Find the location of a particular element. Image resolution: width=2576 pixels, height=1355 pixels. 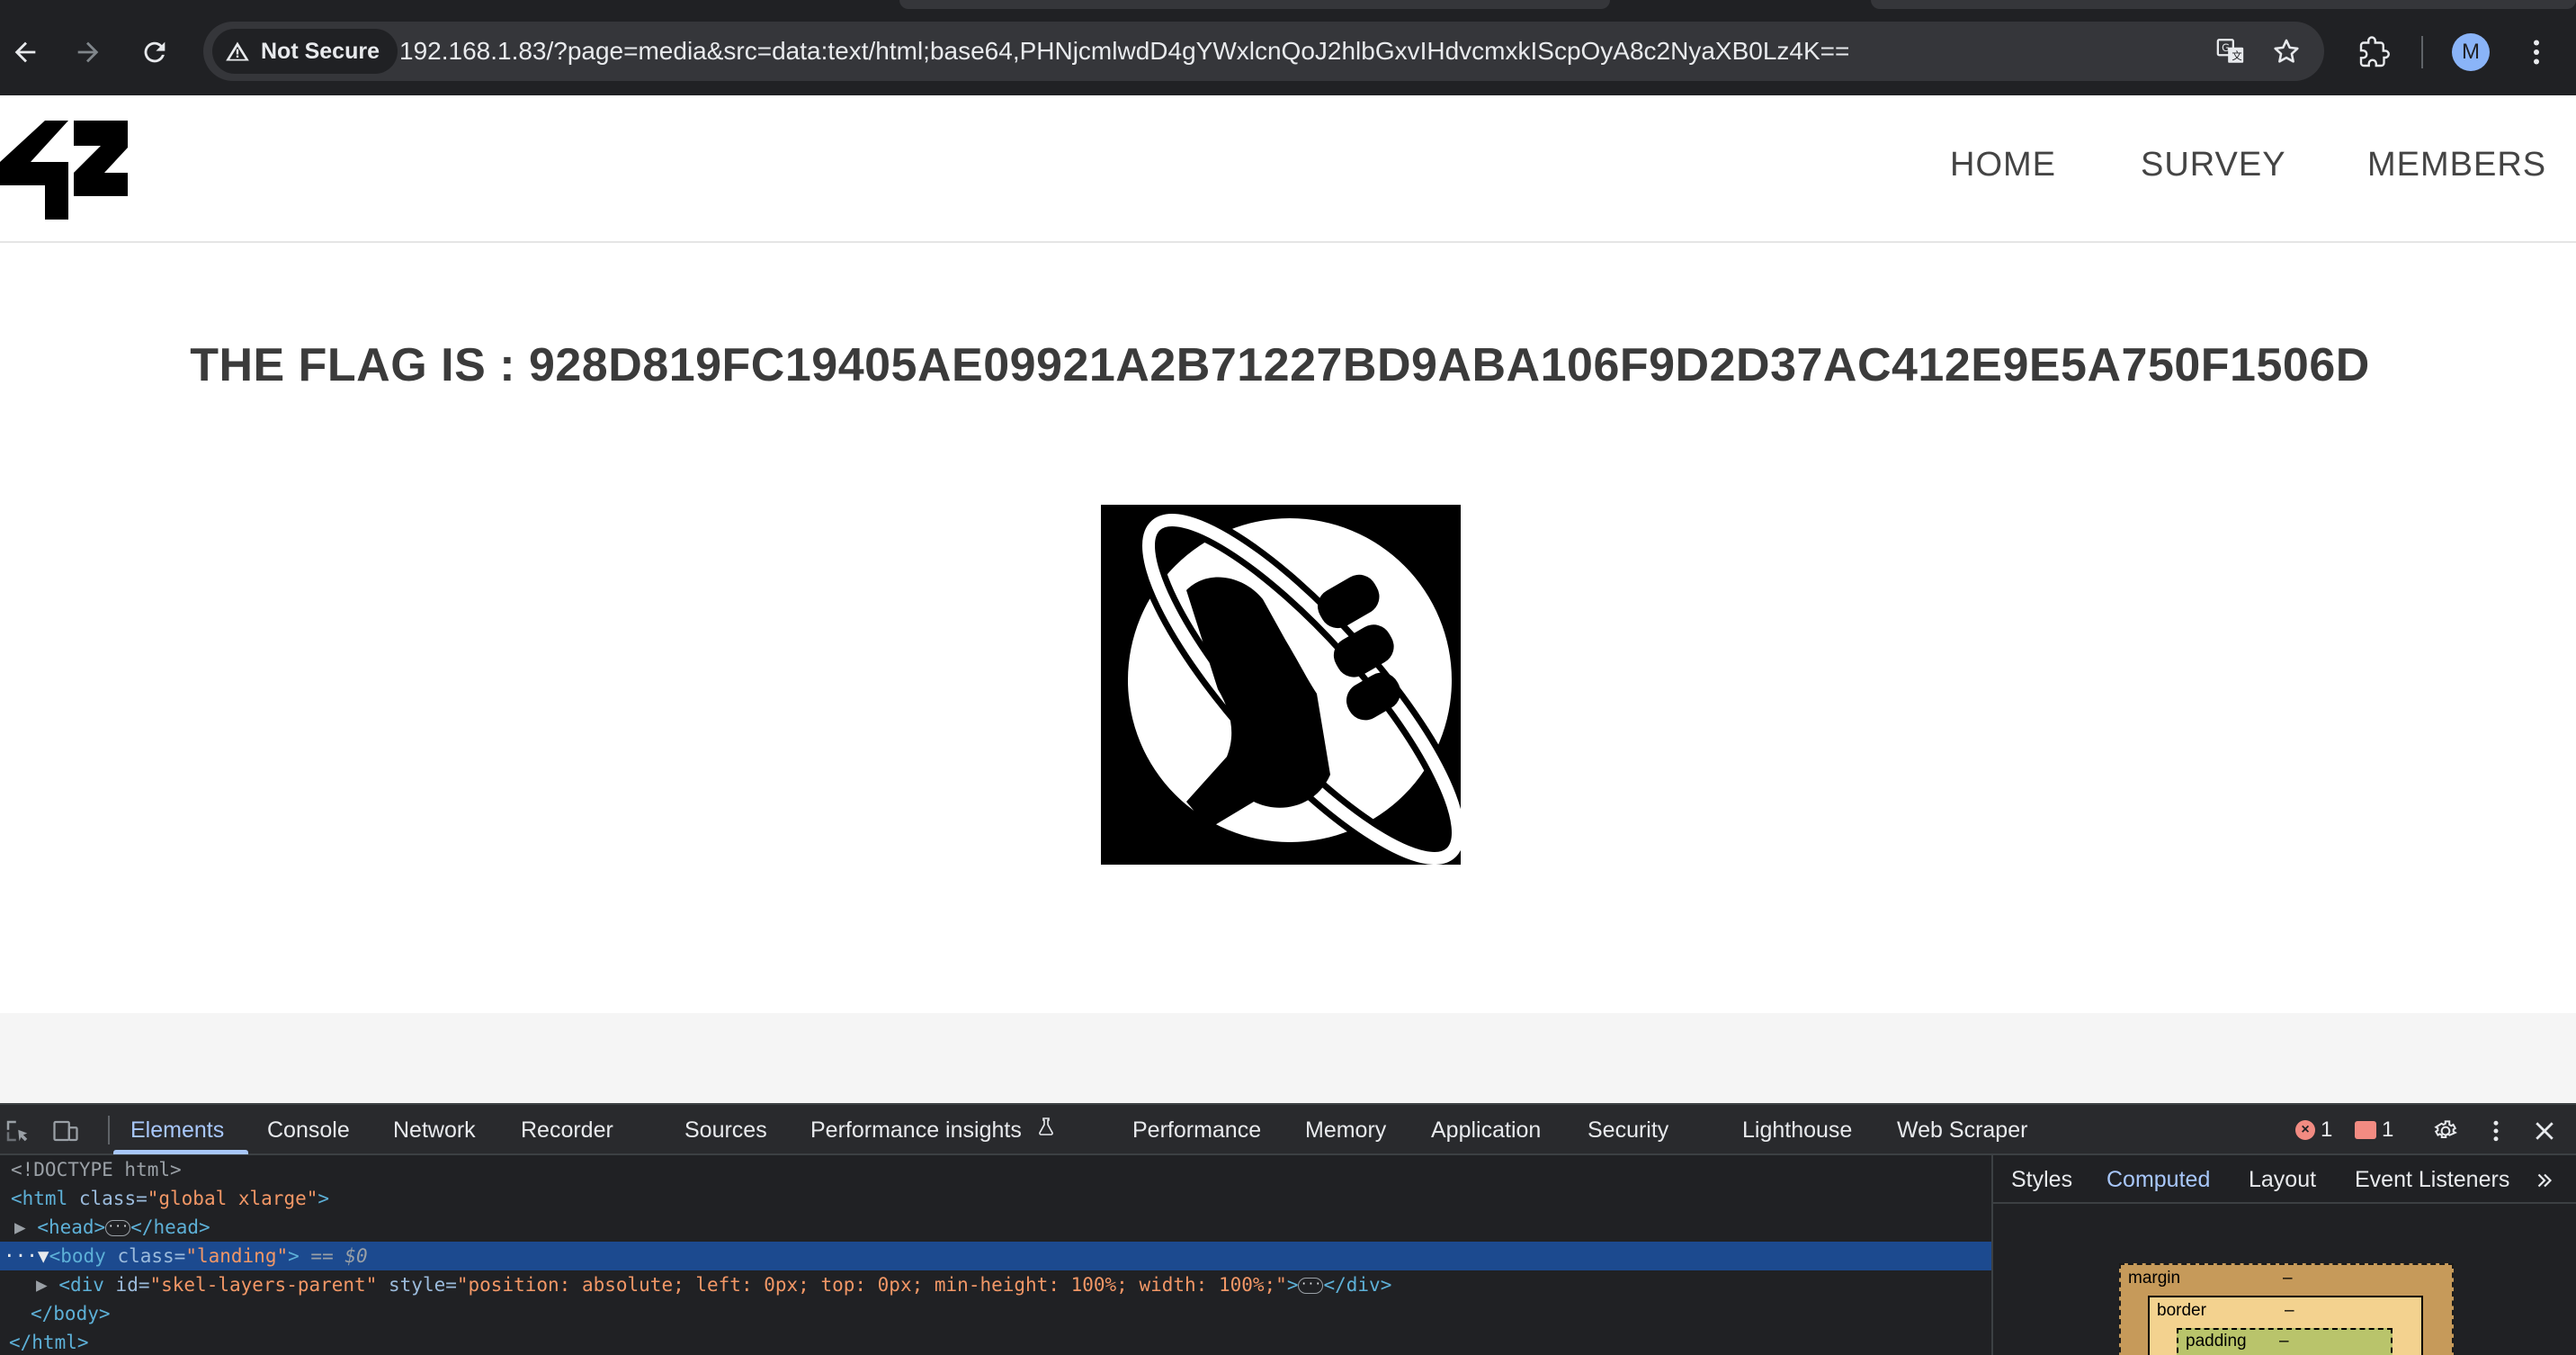

device-toolbar-button is located at coordinates (65, 1131).